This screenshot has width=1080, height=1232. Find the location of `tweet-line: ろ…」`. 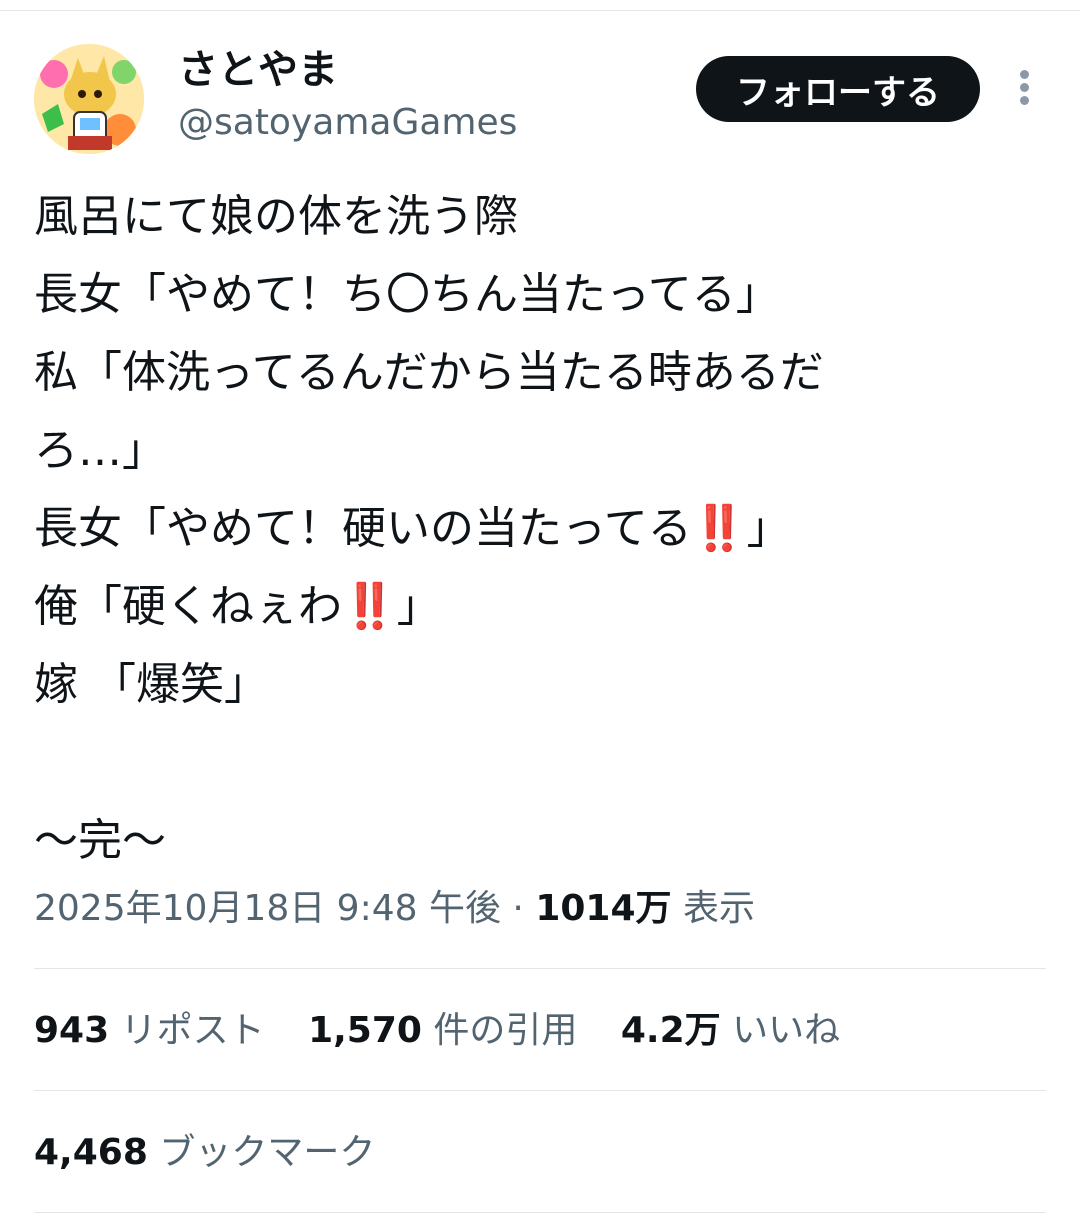

tweet-line: ろ…」 is located at coordinates (100, 450).